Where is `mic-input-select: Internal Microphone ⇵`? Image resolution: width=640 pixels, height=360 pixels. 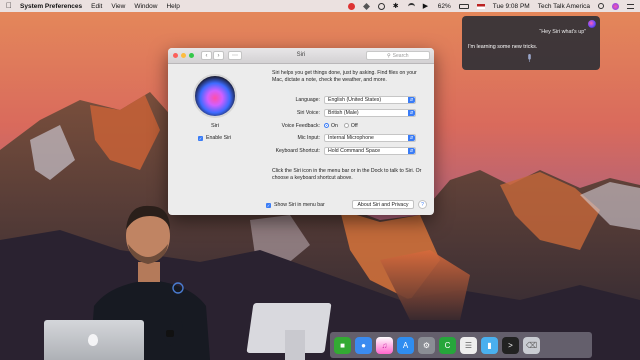
mic-input-select: Internal Microphone ⇵ is located at coordinates (370, 137).